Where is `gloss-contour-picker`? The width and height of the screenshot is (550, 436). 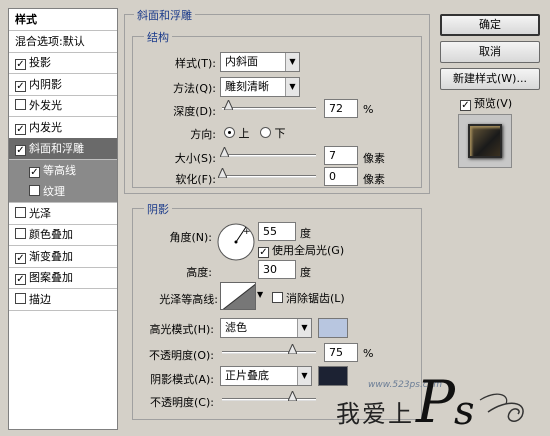
gloss-contour-picker is located at coordinates (238, 296).